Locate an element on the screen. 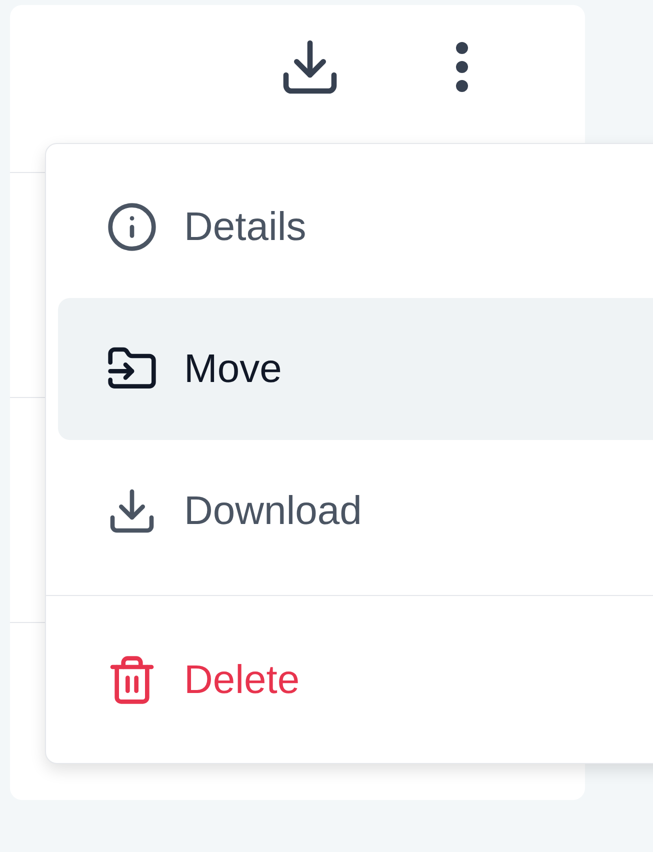  info-icon is located at coordinates (132, 227).